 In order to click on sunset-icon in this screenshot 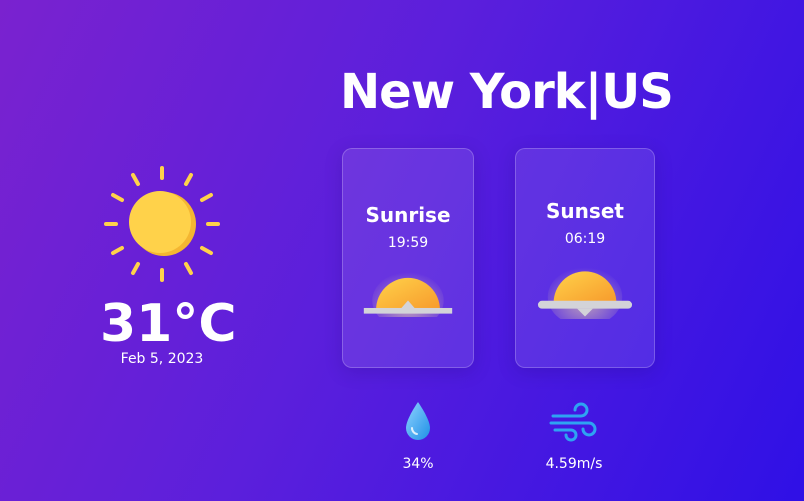, I will do `click(585, 293)`.